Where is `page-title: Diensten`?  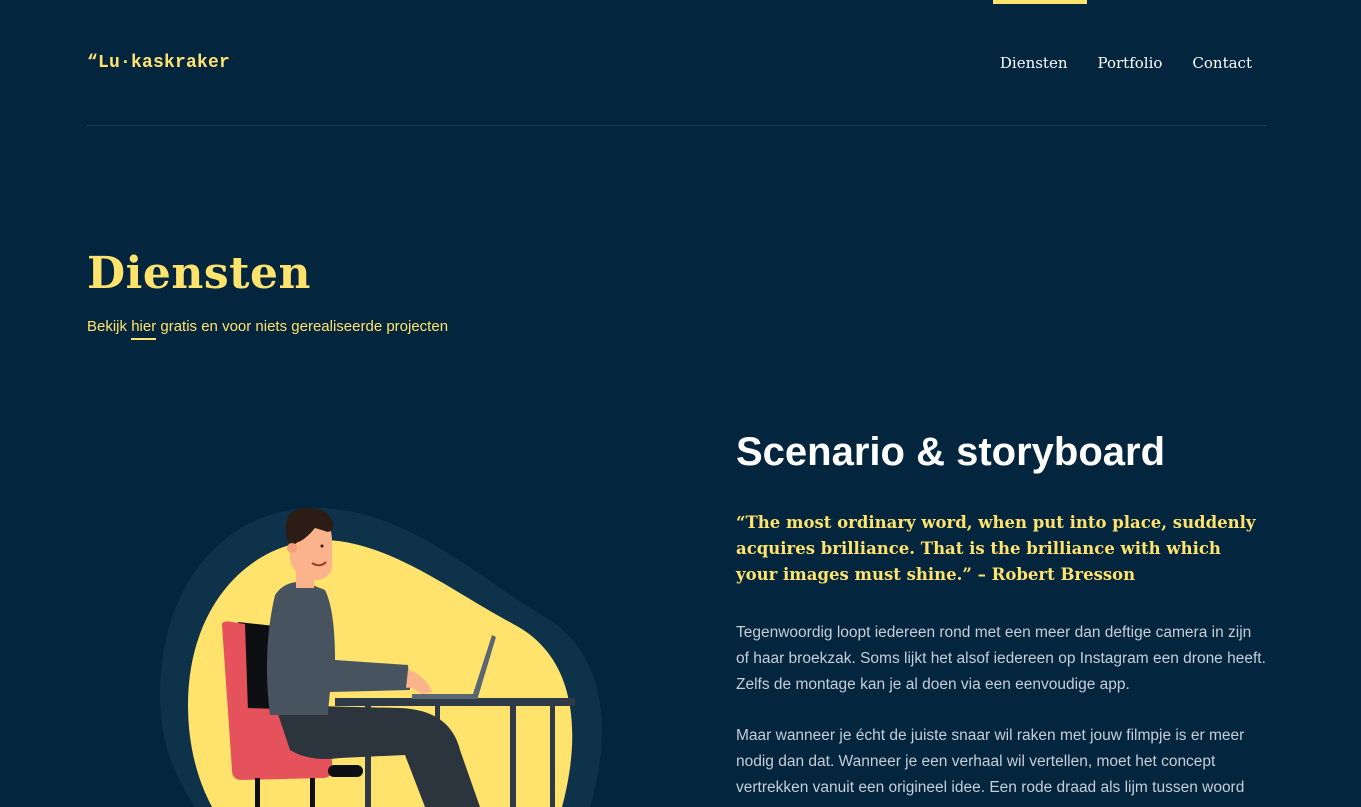
page-title: Diensten is located at coordinates (199, 273).